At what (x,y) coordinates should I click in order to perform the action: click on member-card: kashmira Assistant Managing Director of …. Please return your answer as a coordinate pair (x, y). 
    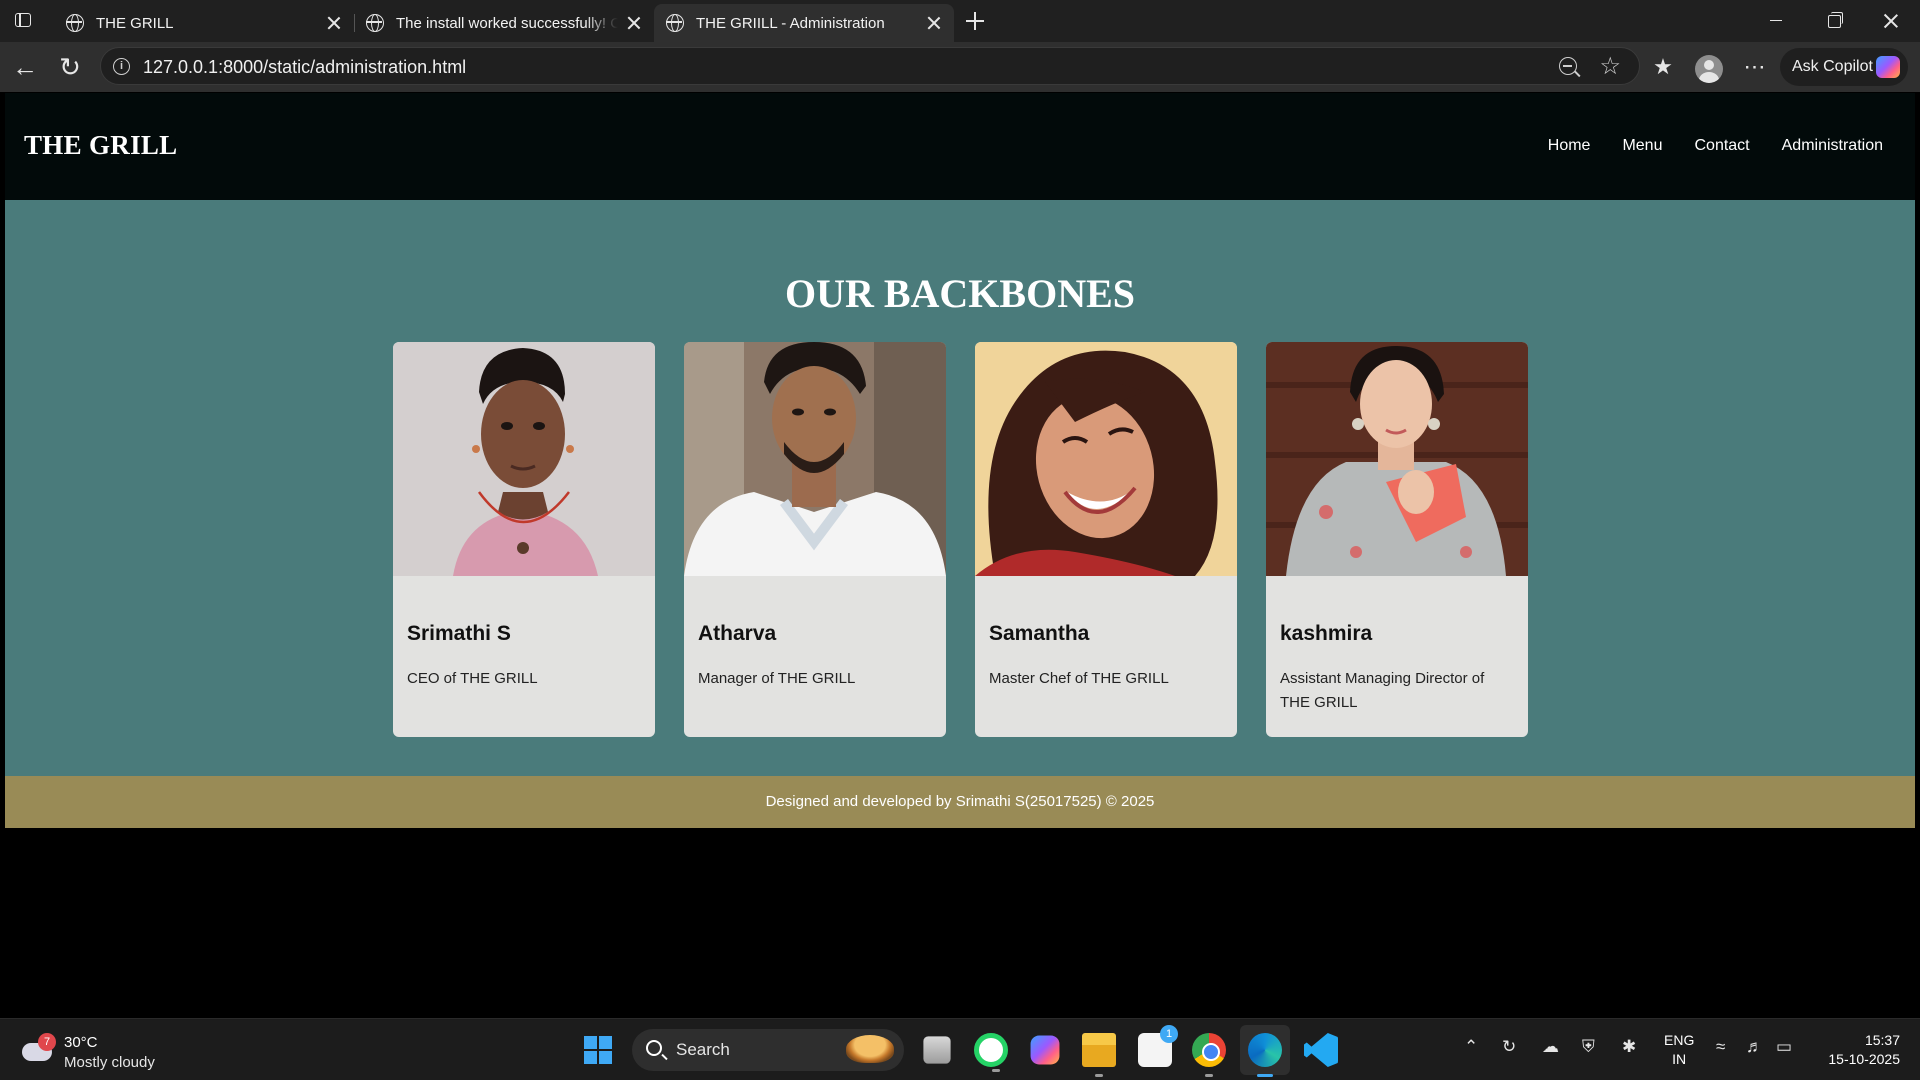
    Looking at the image, I should click on (1397, 539).